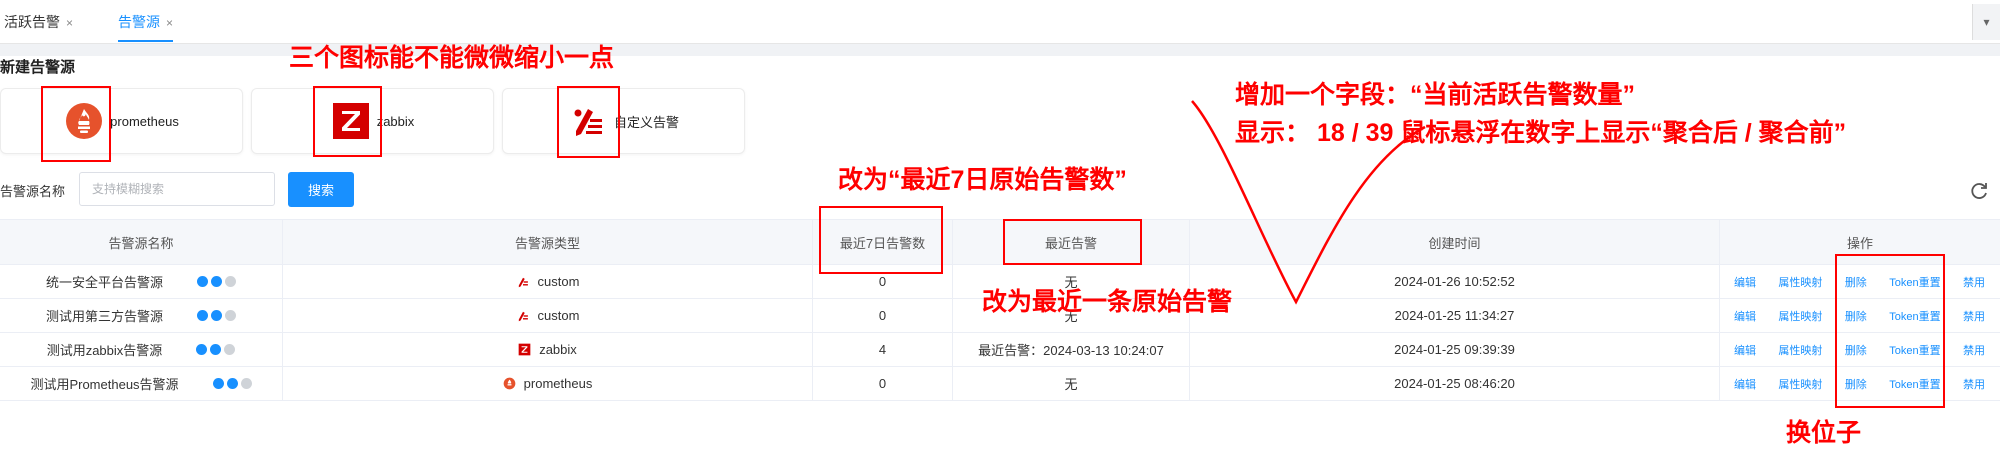  Describe the element at coordinates (38, 67) in the screenshot. I see `section-title: 新建告警源` at that location.